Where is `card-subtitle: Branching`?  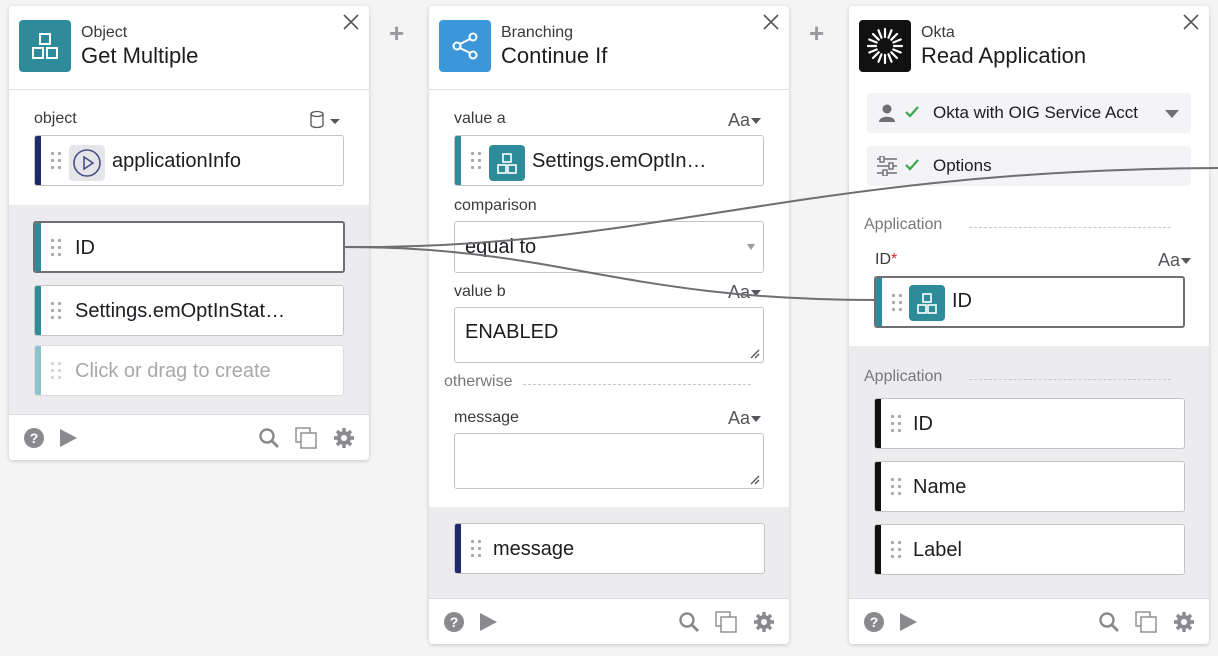 card-subtitle: Branching is located at coordinates (537, 32).